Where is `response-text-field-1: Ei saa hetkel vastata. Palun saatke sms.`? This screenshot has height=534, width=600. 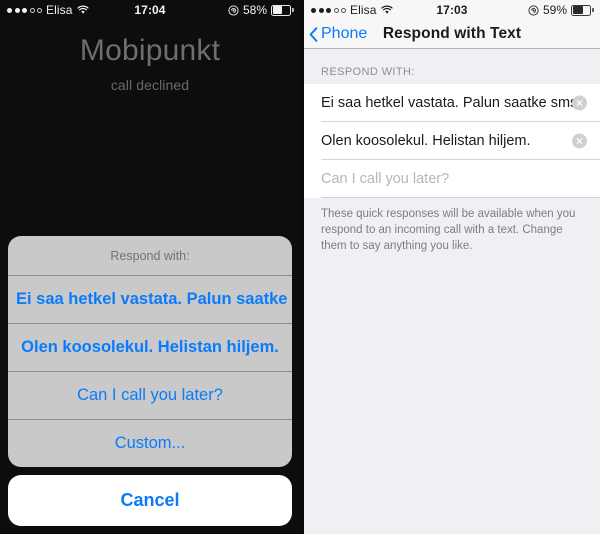 response-text-field-1: Ei saa hetkel vastata. Palun saatke sms. is located at coordinates (451, 103).